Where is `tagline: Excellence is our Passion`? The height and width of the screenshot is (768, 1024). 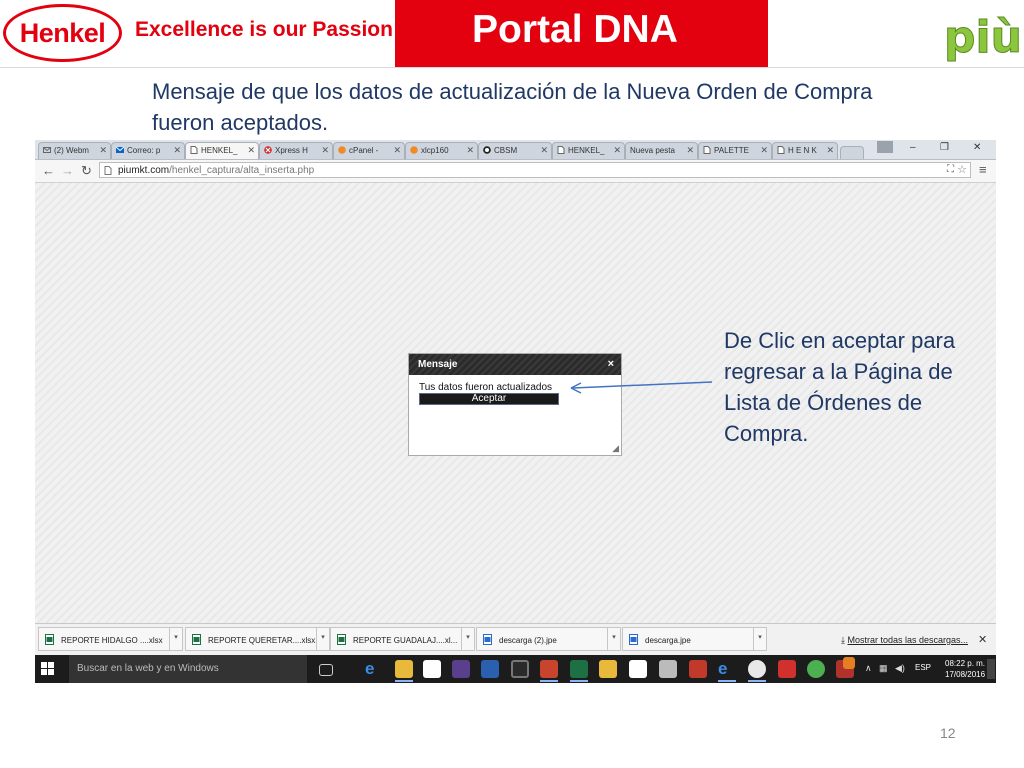 tagline: Excellence is our Passion is located at coordinates (264, 29).